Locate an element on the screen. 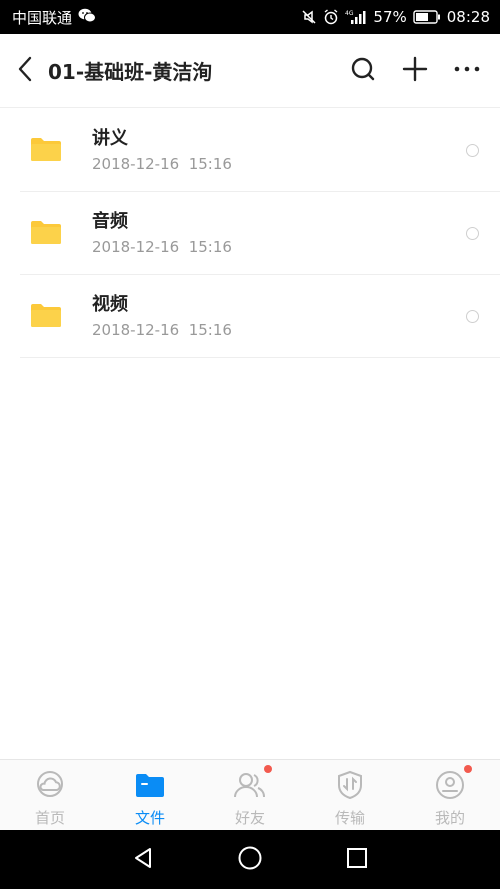  search-button is located at coordinates (363, 71).